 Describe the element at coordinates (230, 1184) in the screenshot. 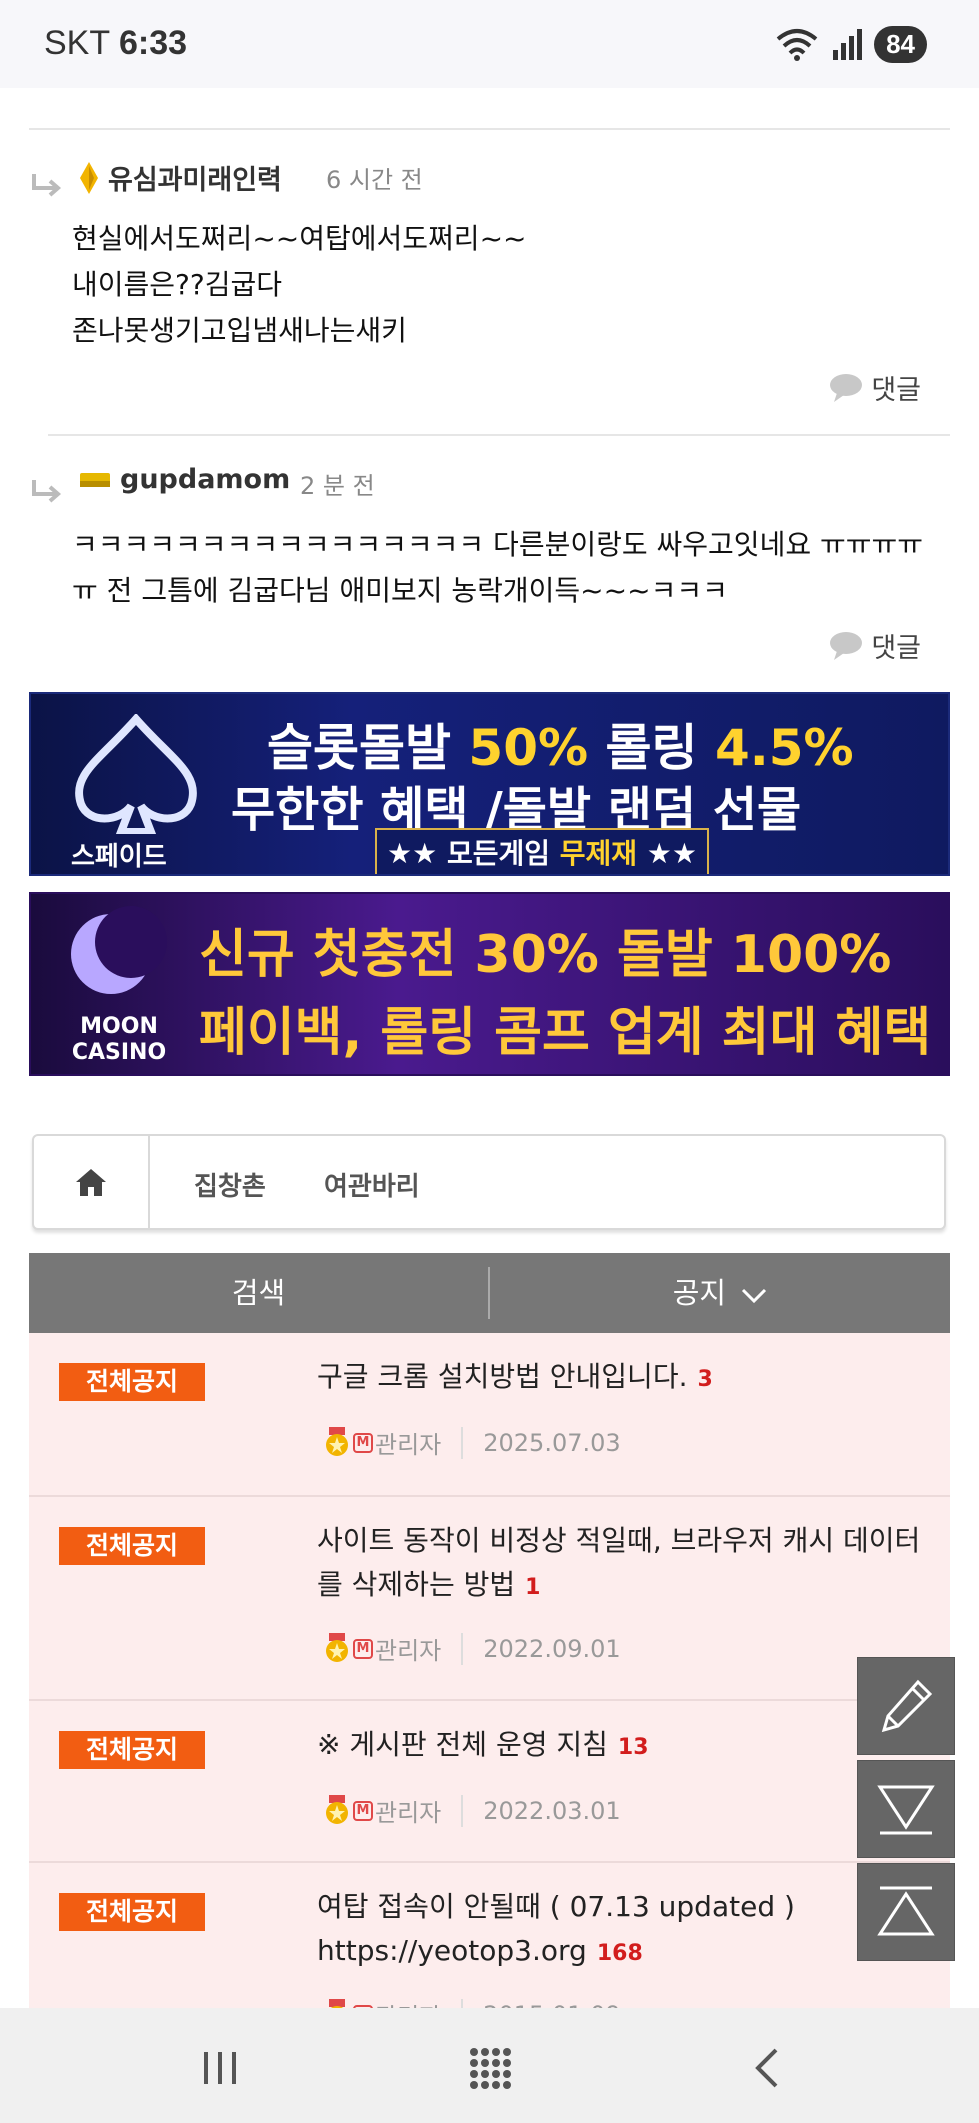

I see `breadcrumb-item: 집창촌` at that location.